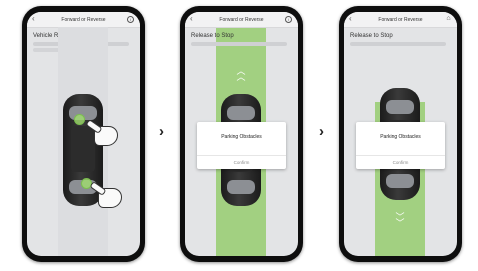 This screenshot has height=271, width=478. Describe the element at coordinates (79, 119) in the screenshot. I see `forward-touch-point` at that location.